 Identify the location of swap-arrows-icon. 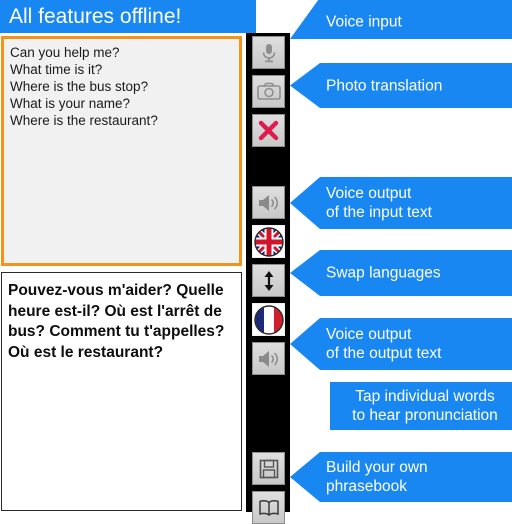
(269, 281).